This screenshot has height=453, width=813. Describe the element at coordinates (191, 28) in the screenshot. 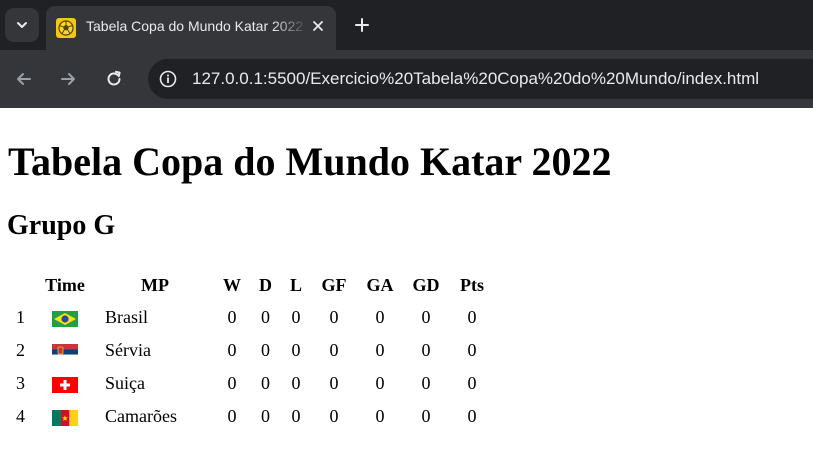

I see `browser-tab-active: Tabela Copa do Mundo Katar 2022` at that location.